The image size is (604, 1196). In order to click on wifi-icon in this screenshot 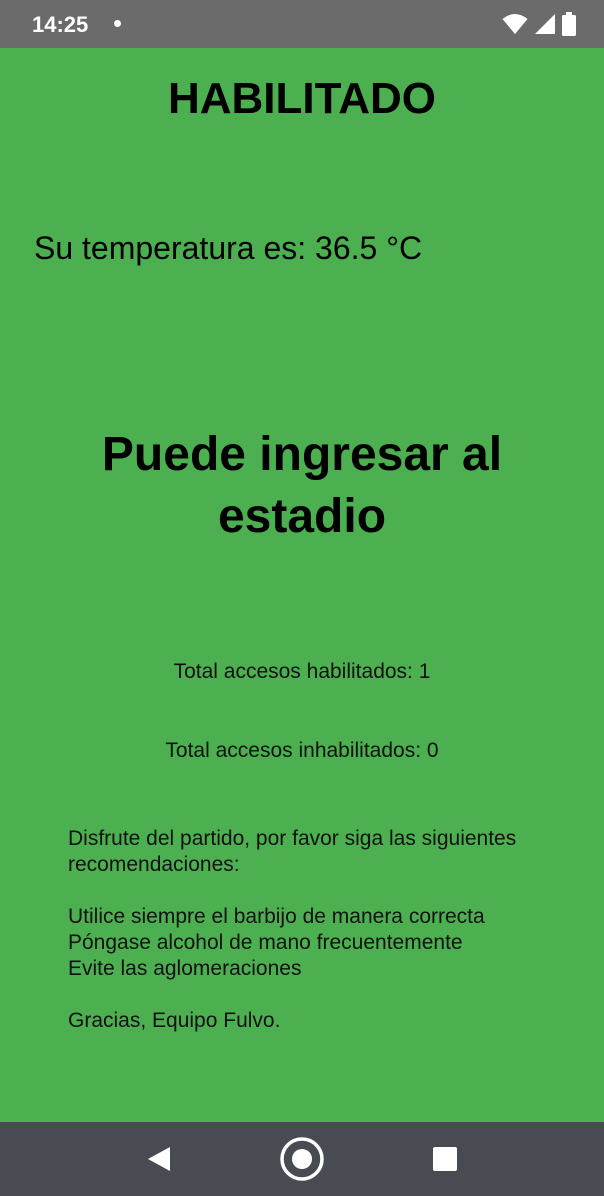, I will do `click(515, 24)`.